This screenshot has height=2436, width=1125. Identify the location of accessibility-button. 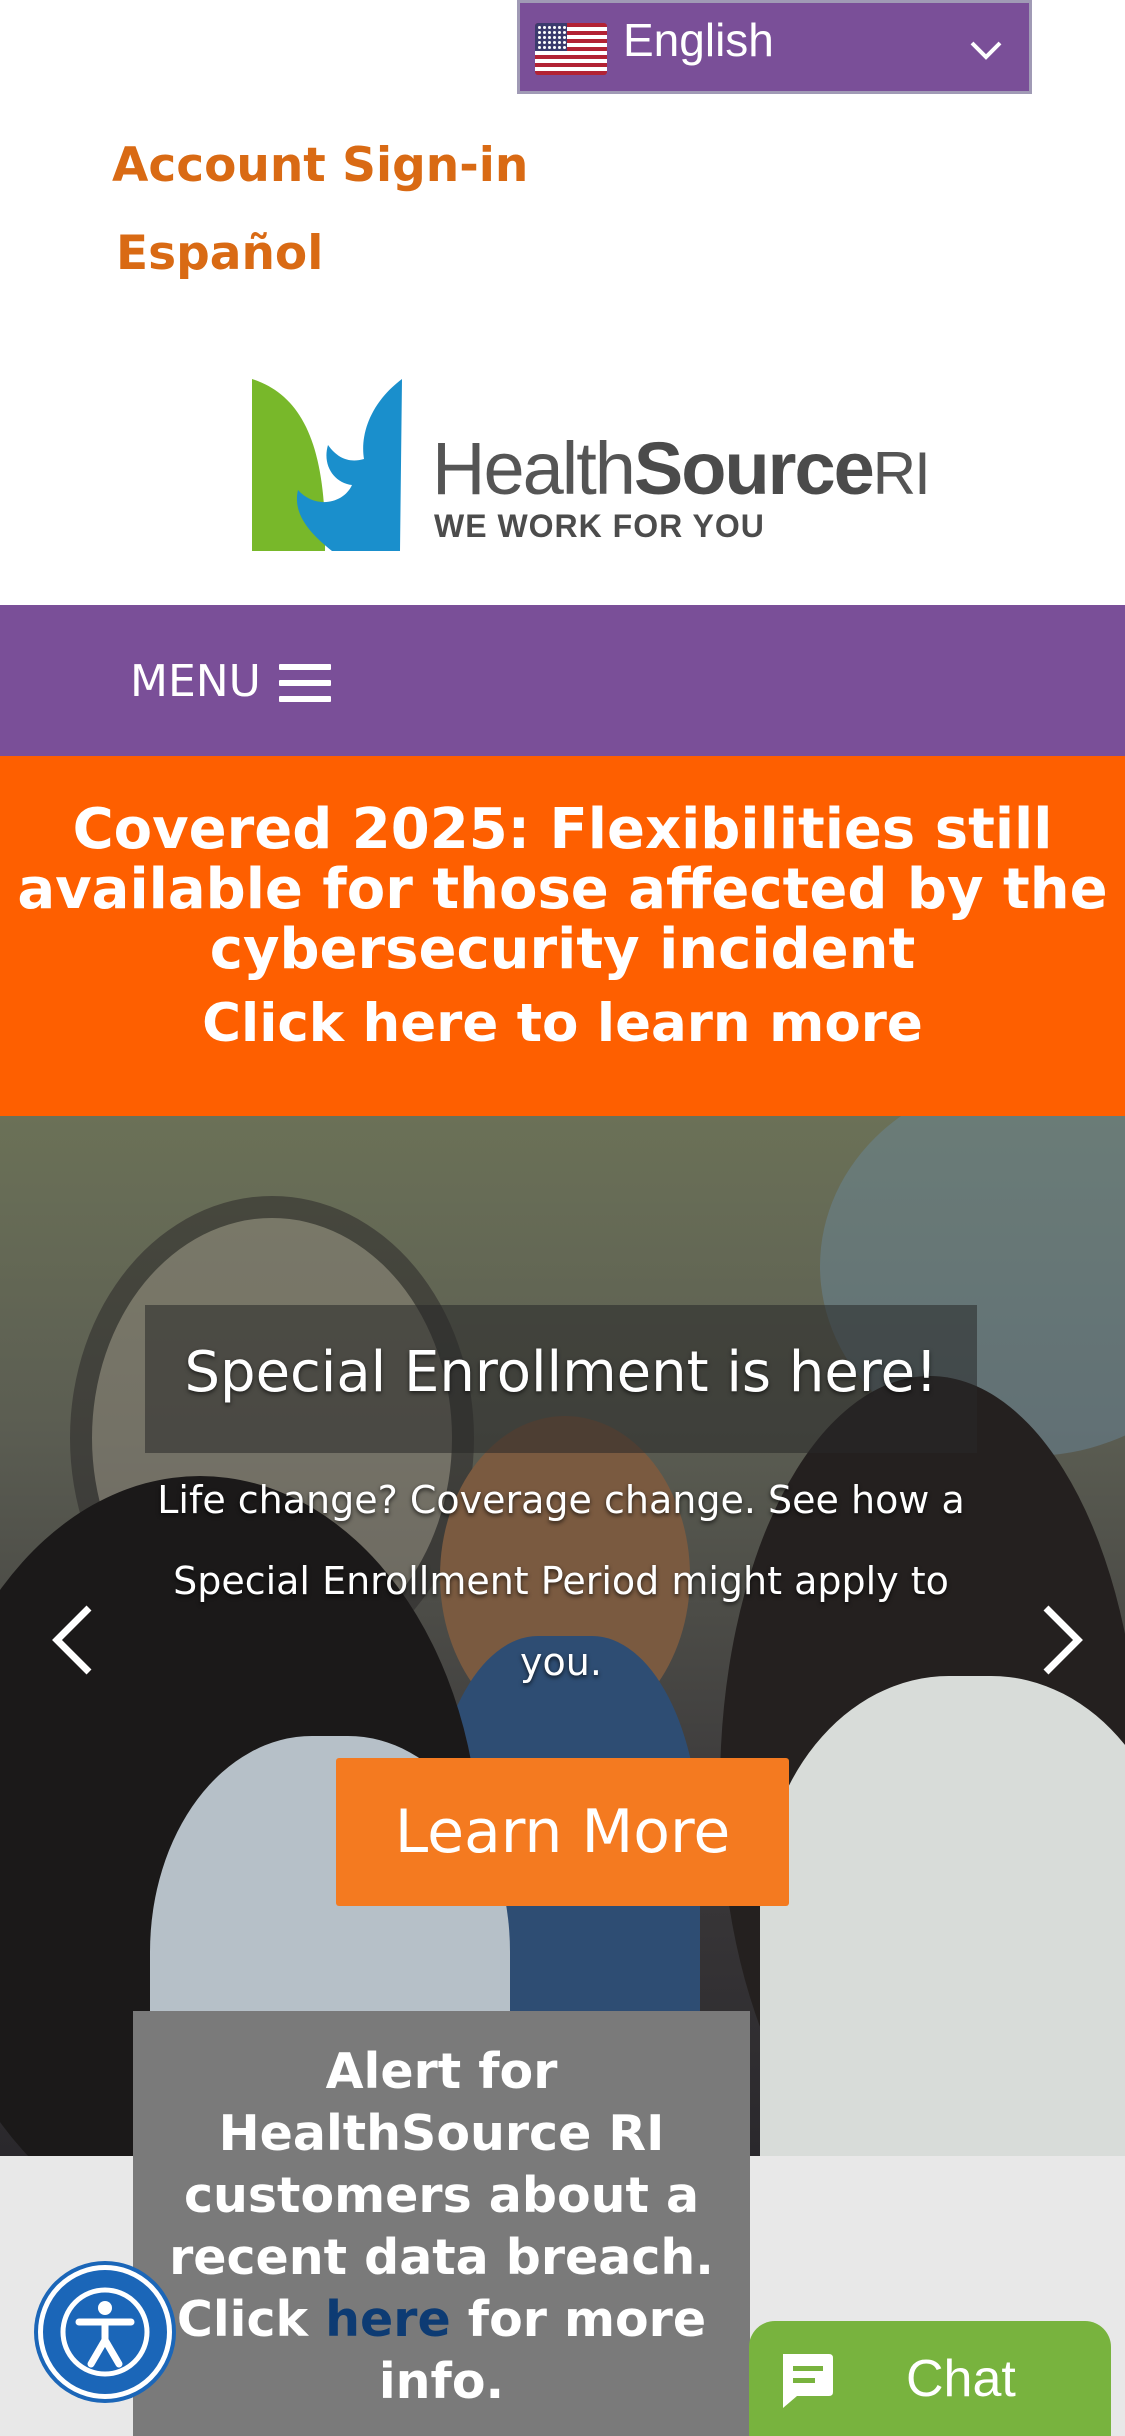
(105, 2332).